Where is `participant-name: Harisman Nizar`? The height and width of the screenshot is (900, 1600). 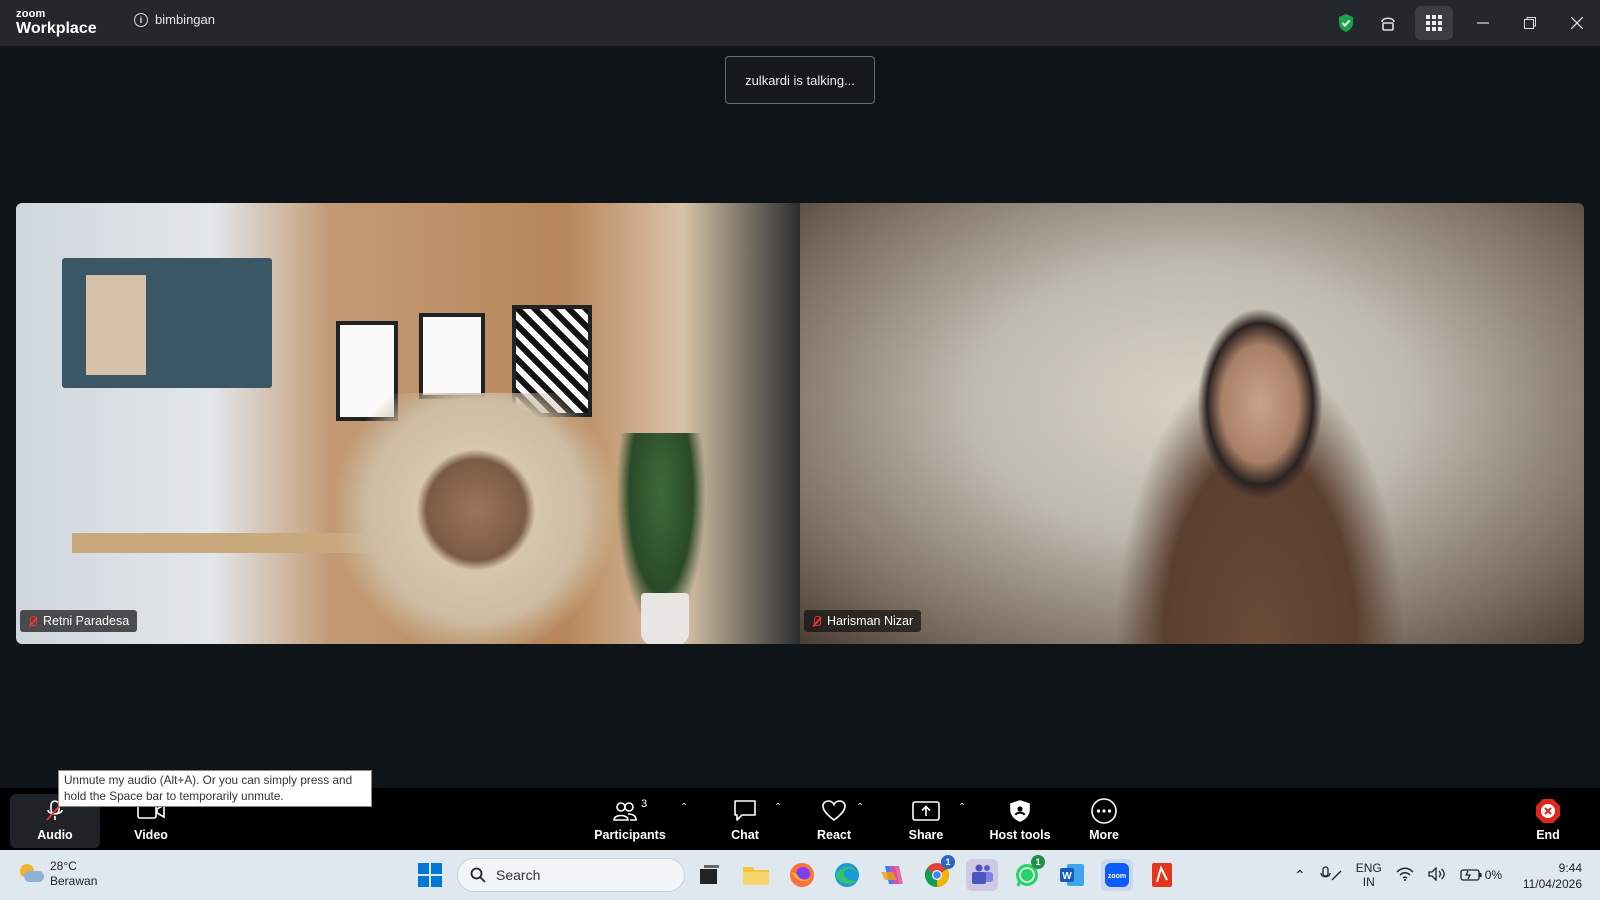 participant-name: Harisman Nizar is located at coordinates (870, 621).